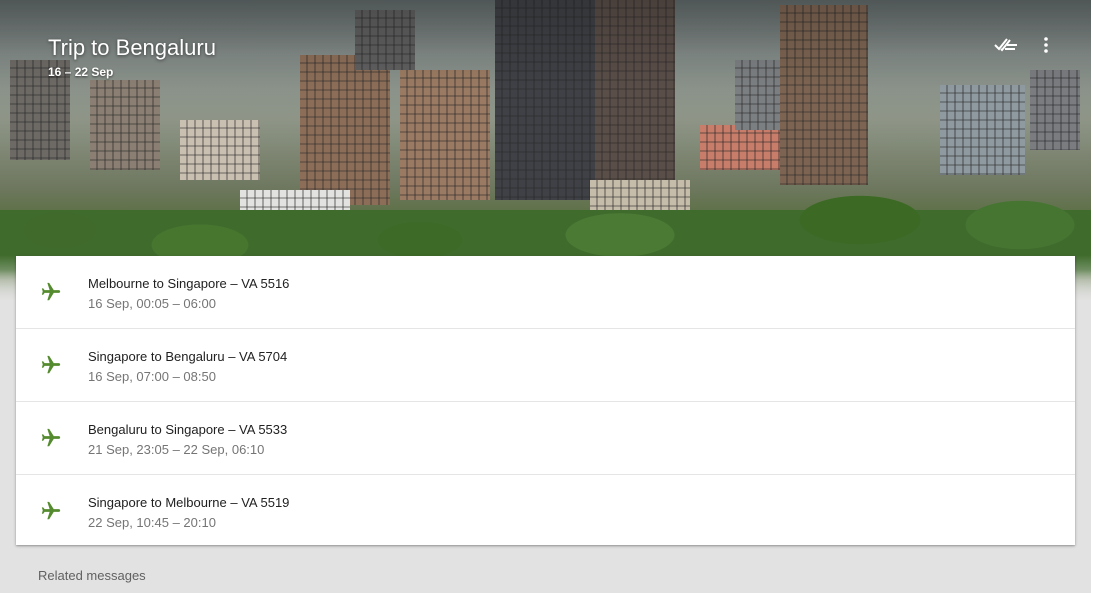 The image size is (1093, 593). I want to click on flight-time: 16 Sep, 07:00 – 08:50, so click(152, 376).